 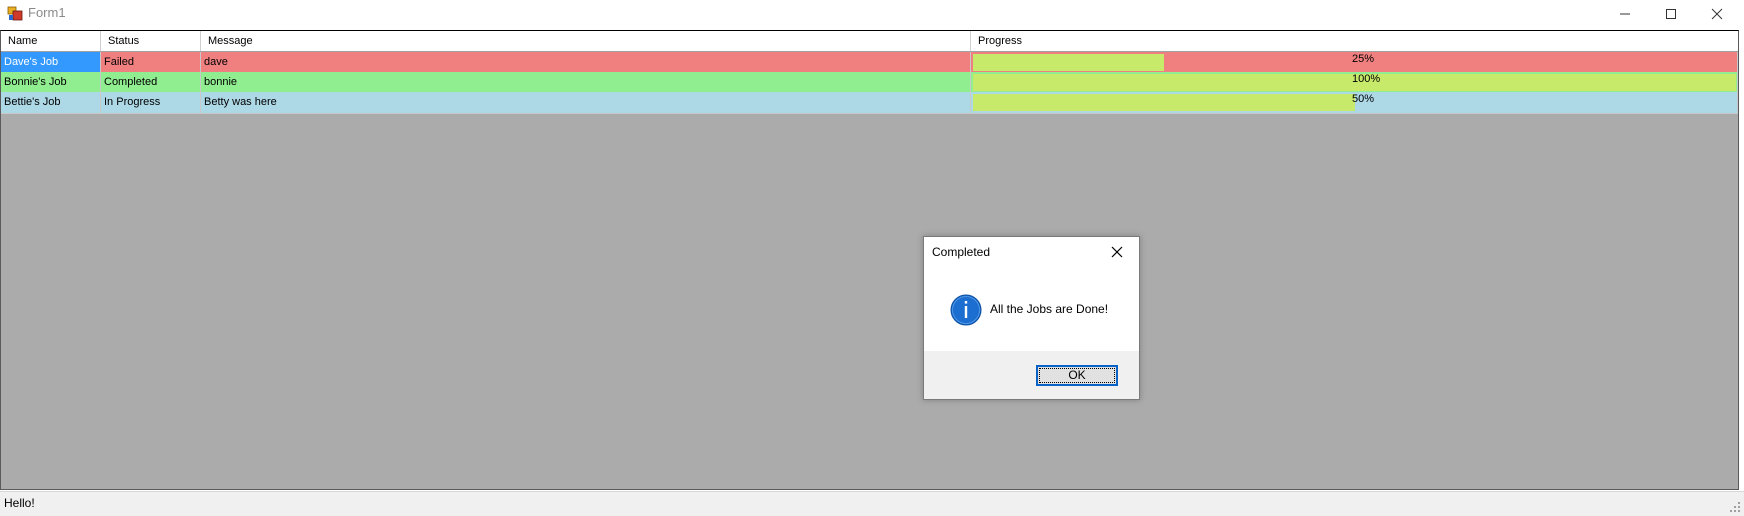 What do you see at coordinates (966, 310) in the screenshot?
I see `info-icon` at bounding box center [966, 310].